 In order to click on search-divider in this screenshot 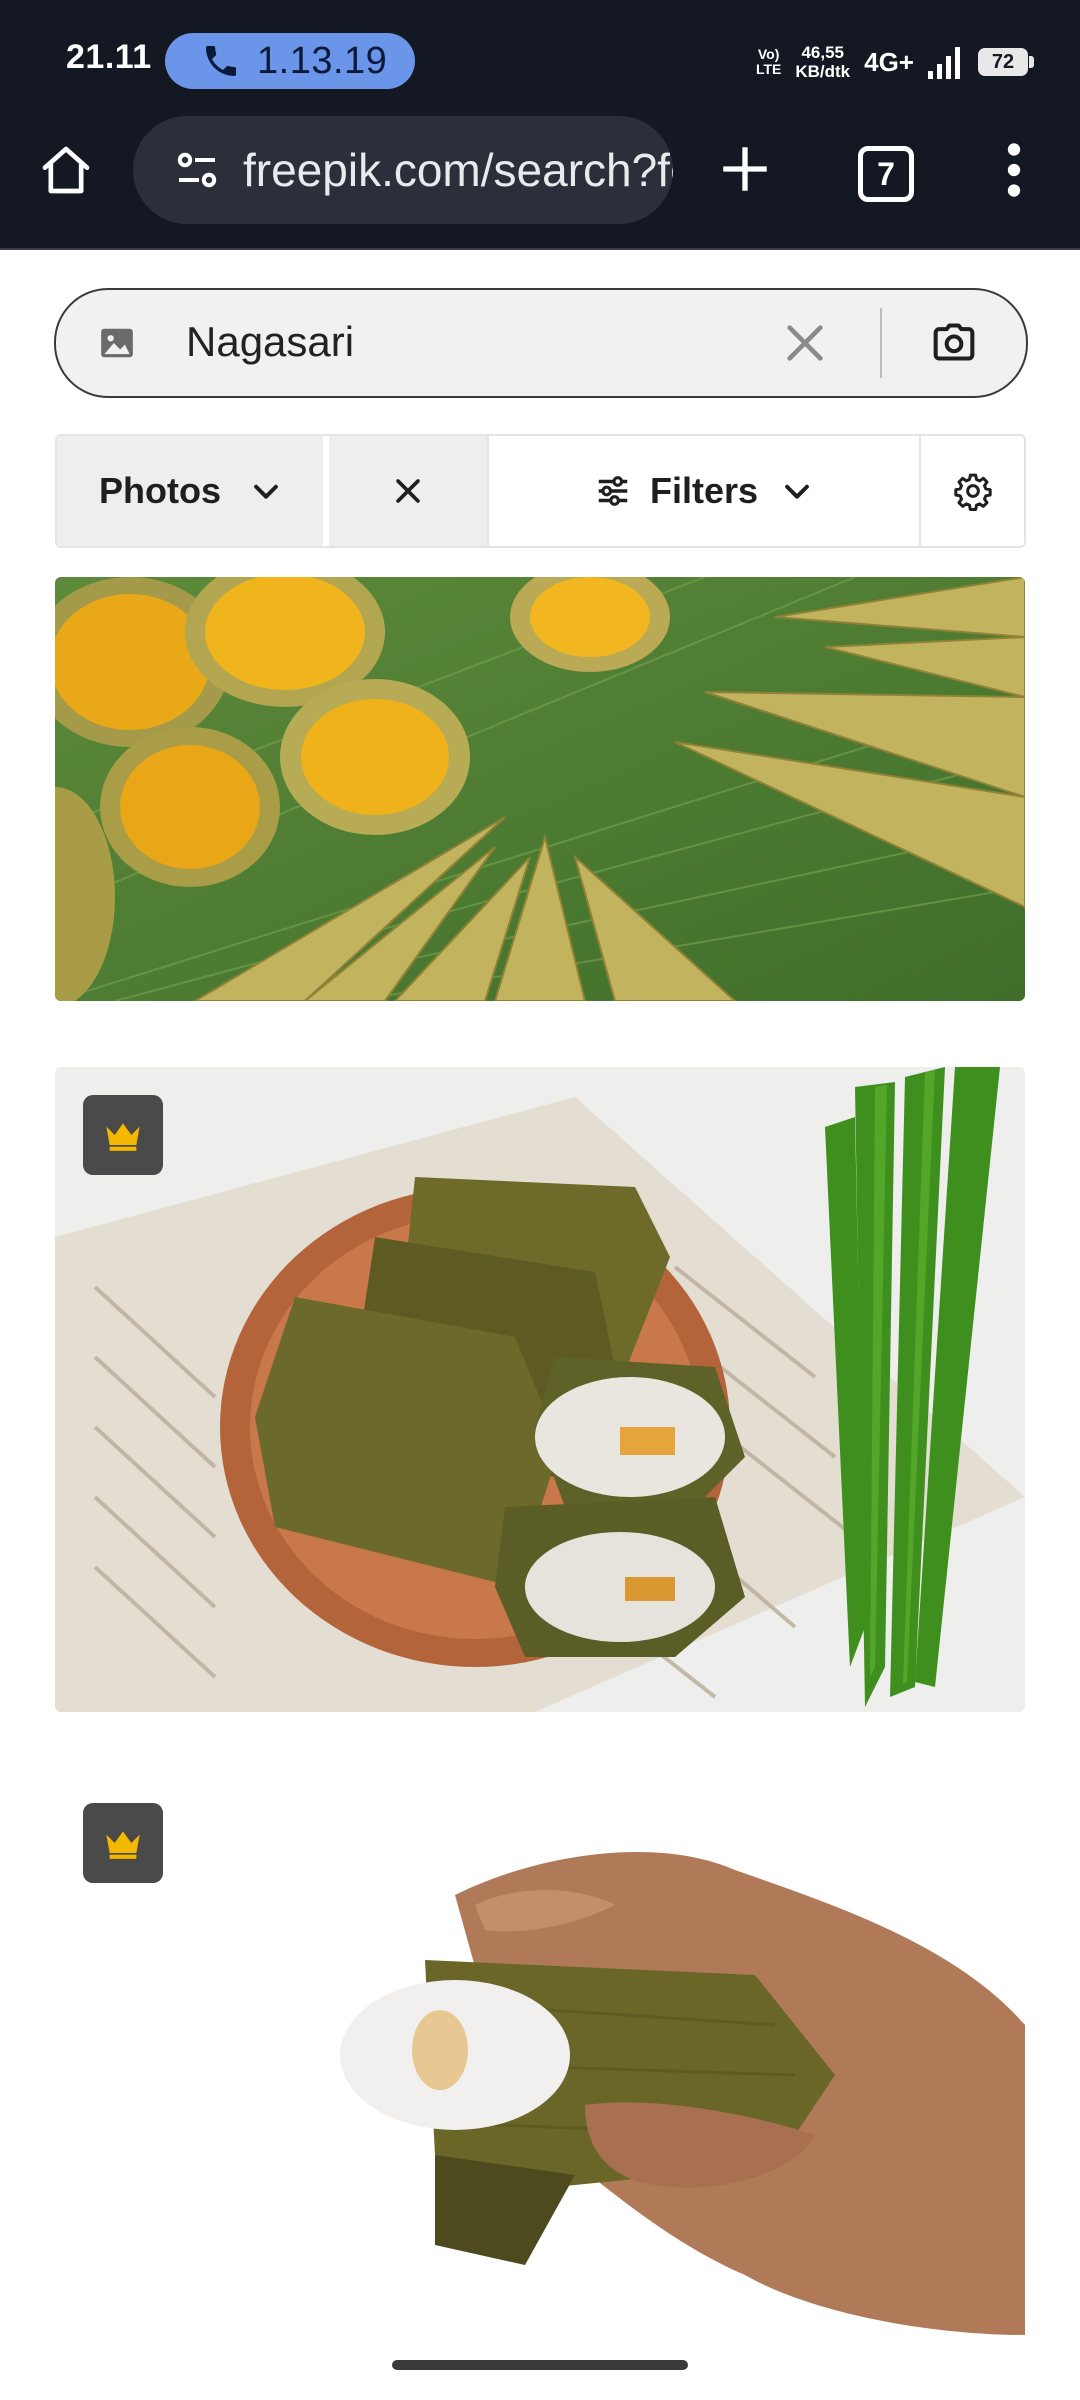, I will do `click(881, 343)`.